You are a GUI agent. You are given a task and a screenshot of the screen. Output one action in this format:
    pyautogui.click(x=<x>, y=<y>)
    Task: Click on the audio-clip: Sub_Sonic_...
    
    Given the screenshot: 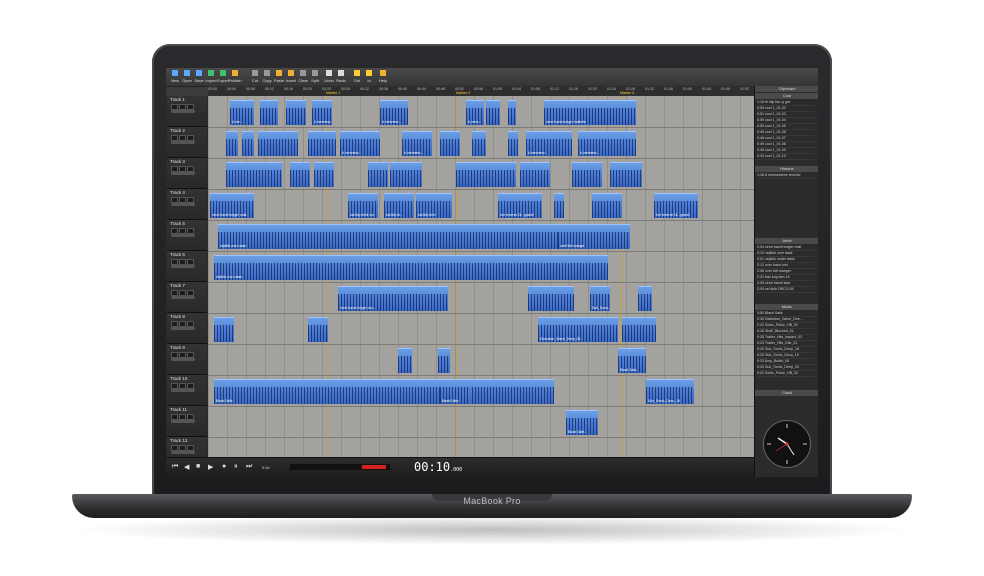 What is the action you would take?
    pyautogui.click(x=600, y=298)
    